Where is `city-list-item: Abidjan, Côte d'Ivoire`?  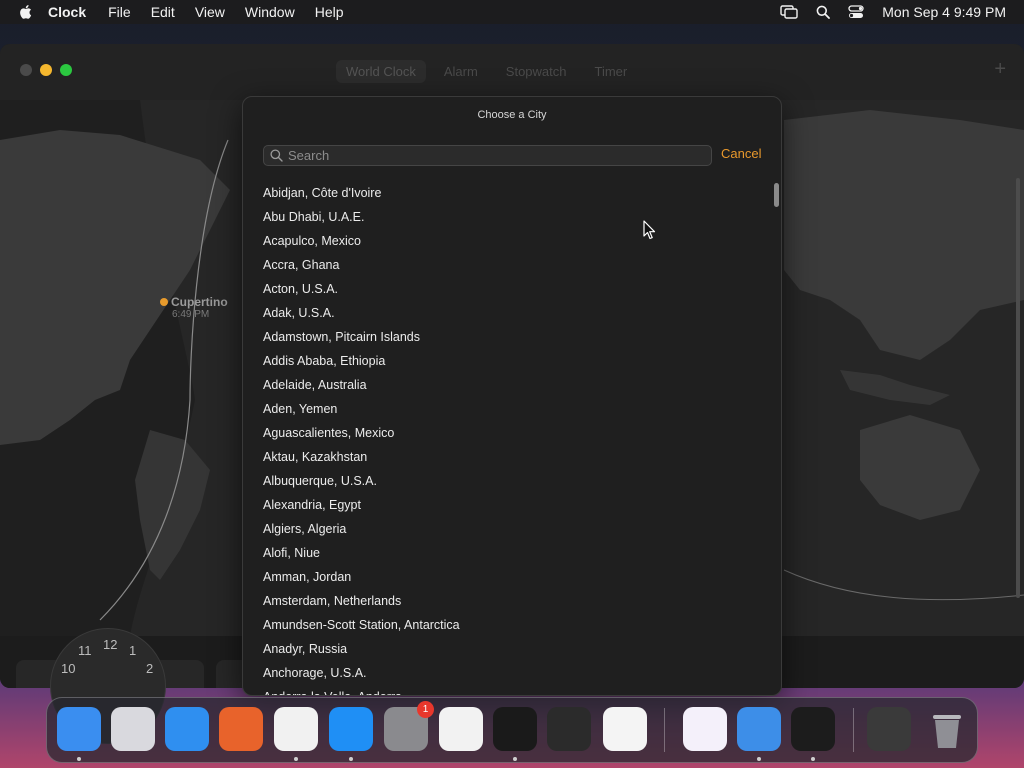
city-list-item: Abidjan, Côte d'Ivoire is located at coordinates (513, 193).